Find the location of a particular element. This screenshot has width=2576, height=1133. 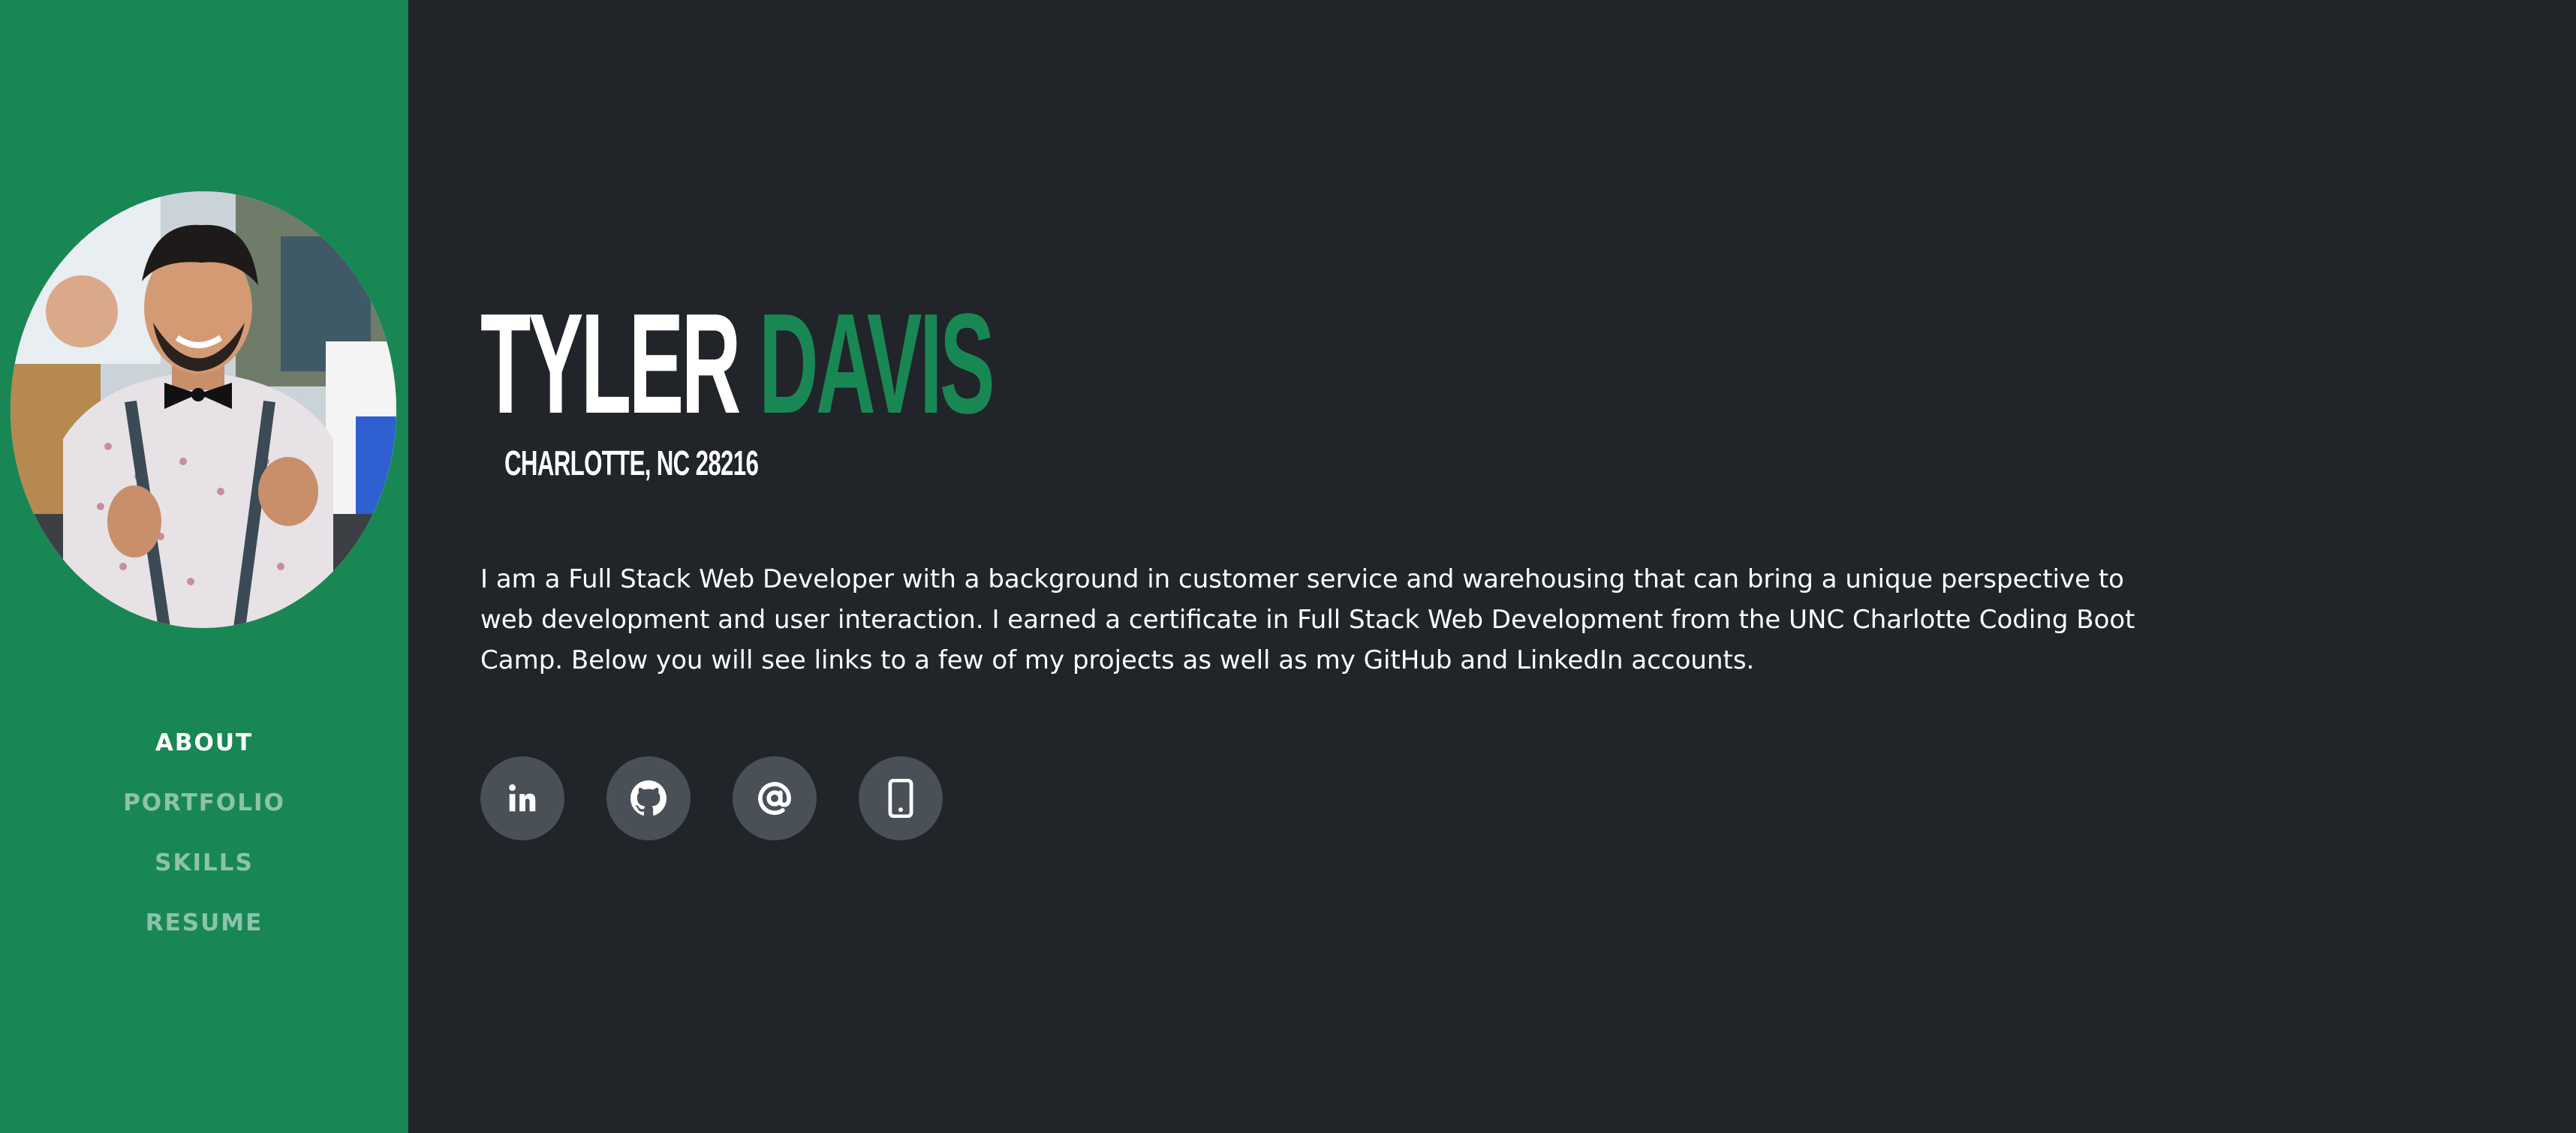

first-name: TYLER is located at coordinates (610, 363).